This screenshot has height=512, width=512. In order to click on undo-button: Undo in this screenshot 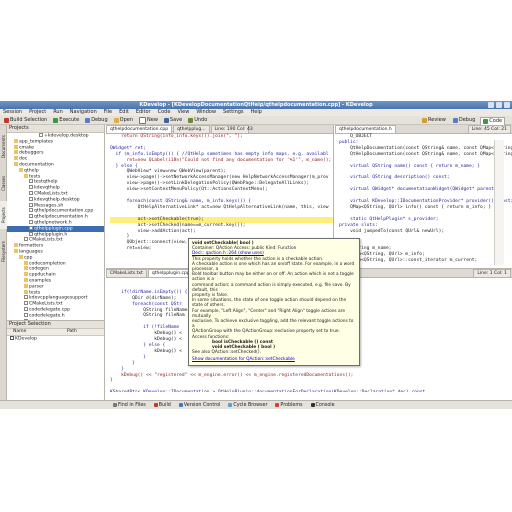, I will do `click(197, 120)`.